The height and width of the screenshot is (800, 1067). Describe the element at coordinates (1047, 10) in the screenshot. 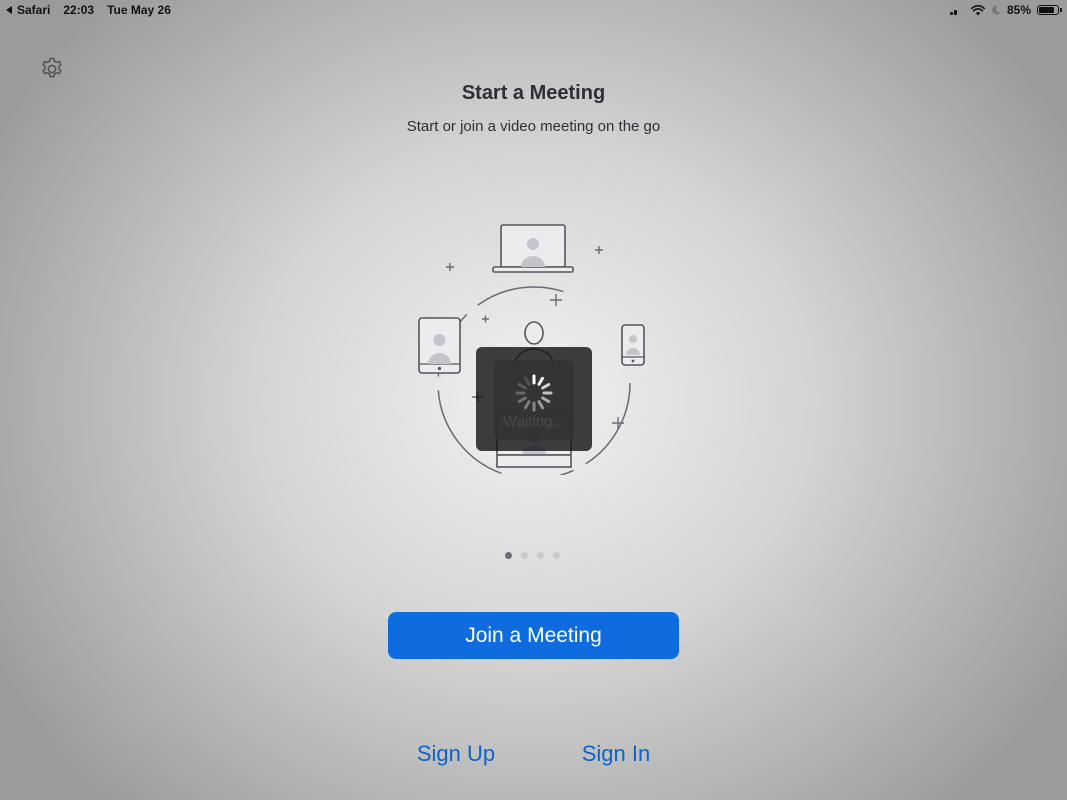

I see `battery-fill` at that location.